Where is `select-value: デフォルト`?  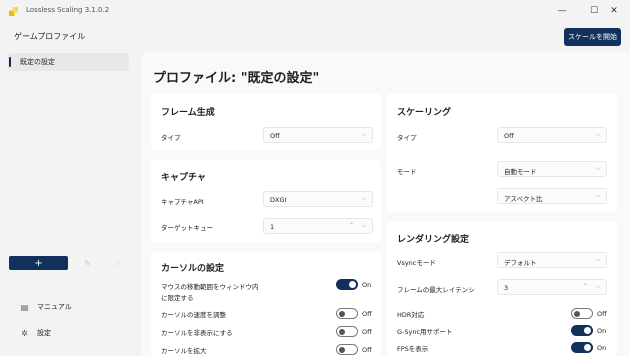 select-value: デフォルト is located at coordinates (520, 262).